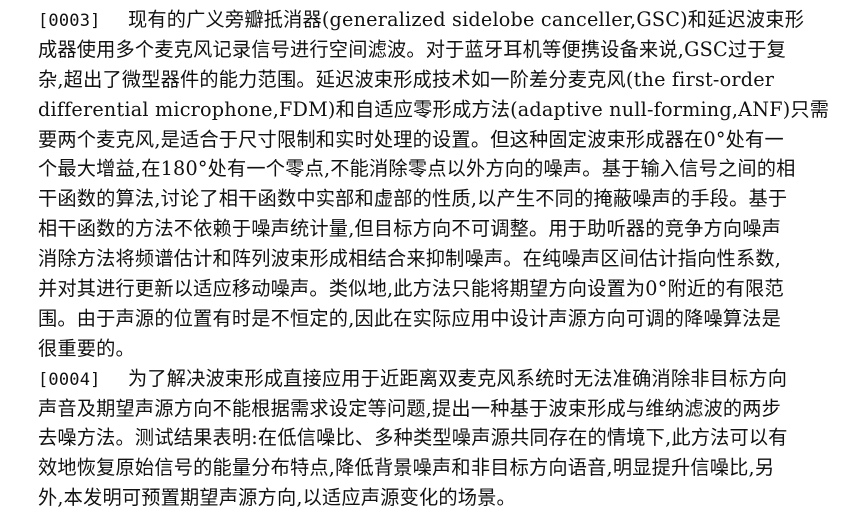  Describe the element at coordinates (69, 379) in the screenshot. I see `paragraph-number: [0004]` at that location.